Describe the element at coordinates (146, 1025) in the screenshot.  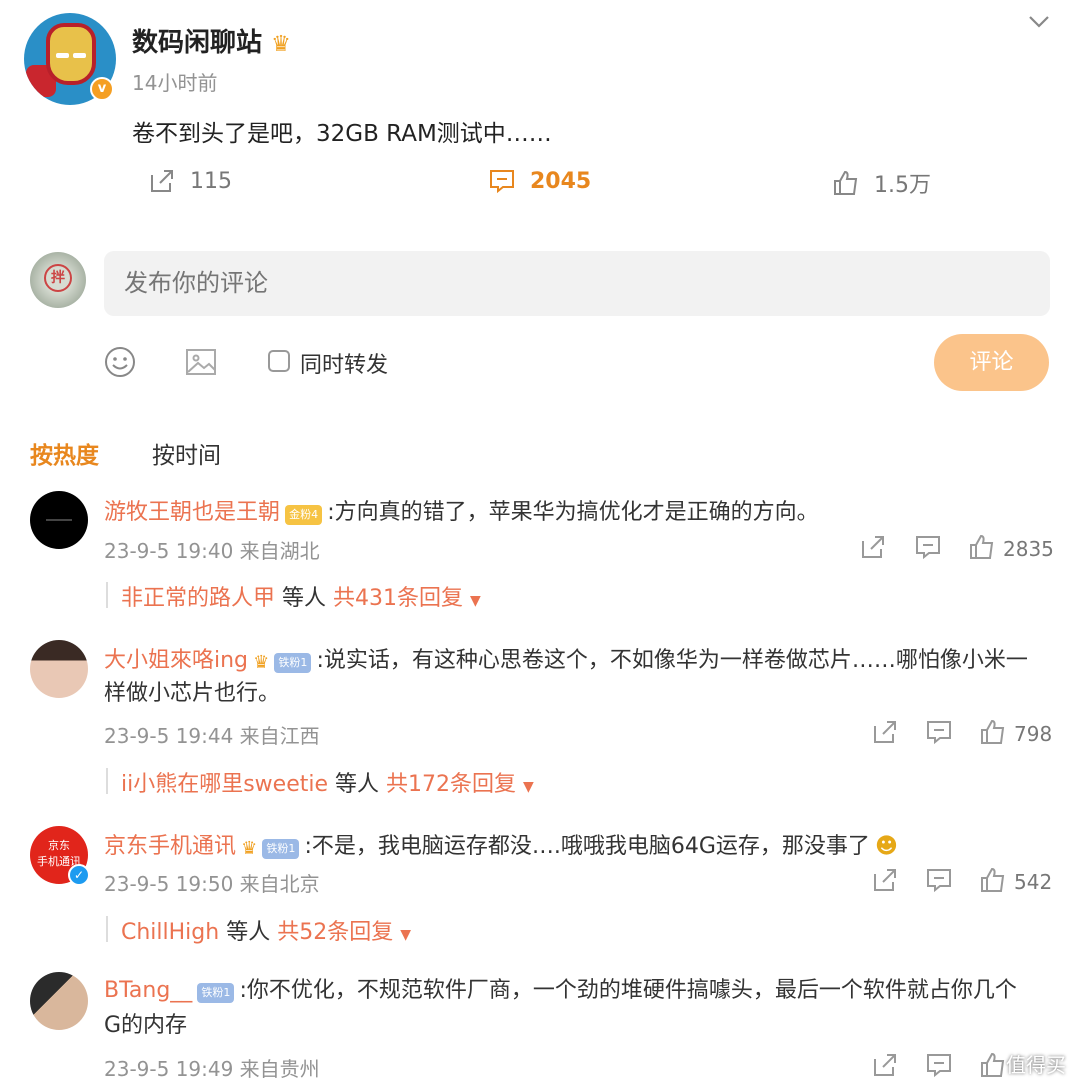
I see `comment-text-continued: G的内存` at that location.